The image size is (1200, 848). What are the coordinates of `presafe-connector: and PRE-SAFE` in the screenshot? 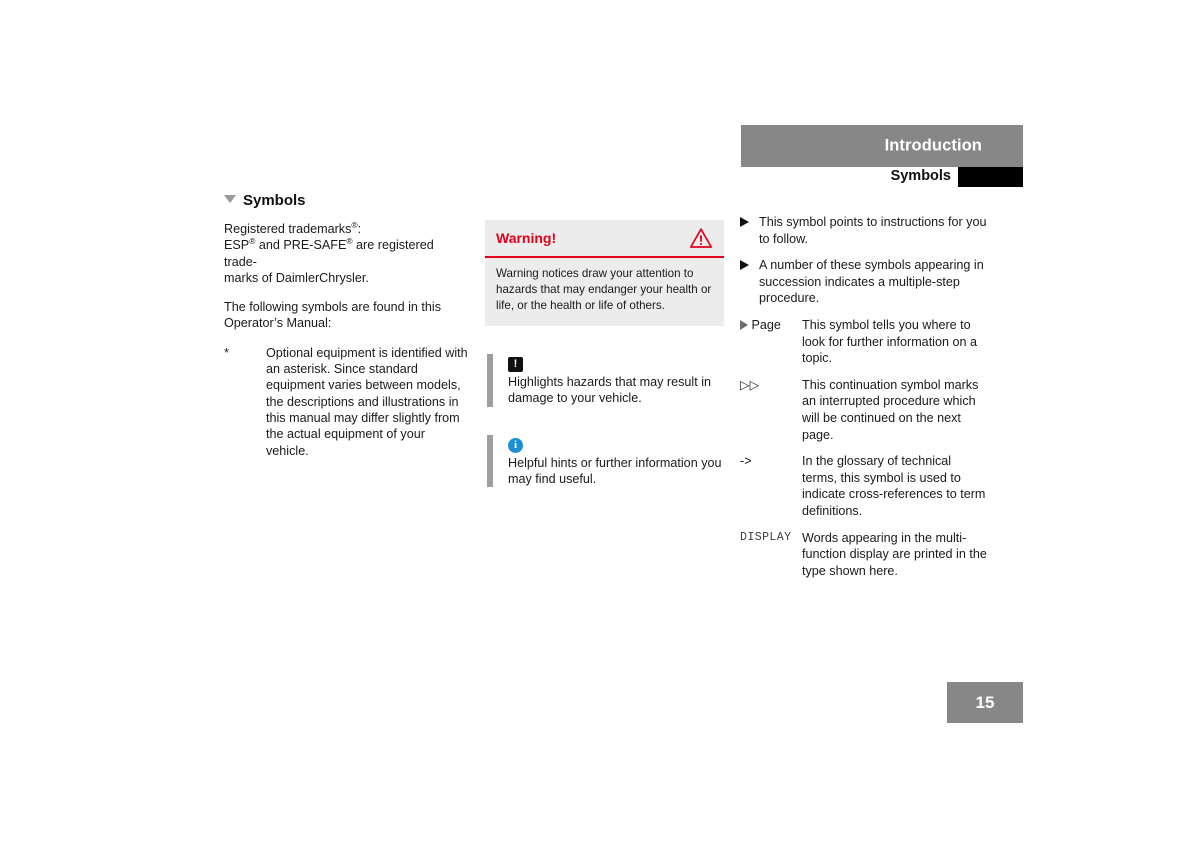 It's located at (301, 245).